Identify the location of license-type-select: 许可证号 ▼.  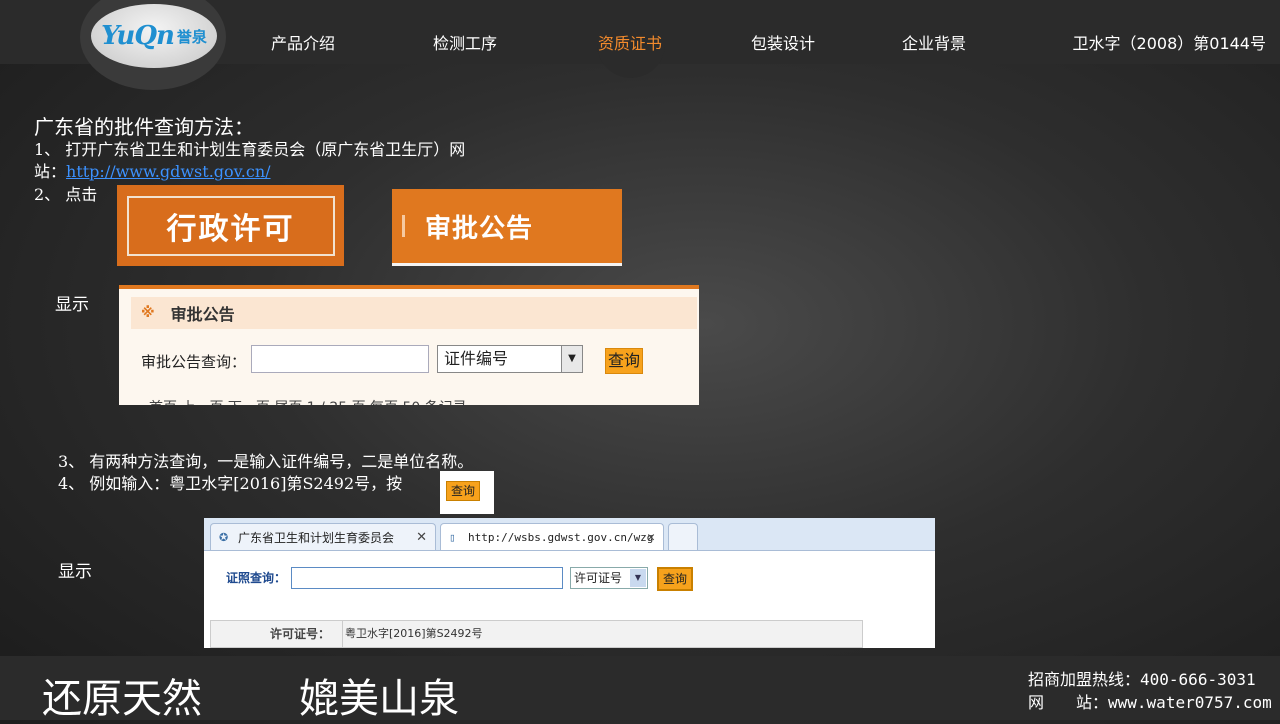
(609, 578).